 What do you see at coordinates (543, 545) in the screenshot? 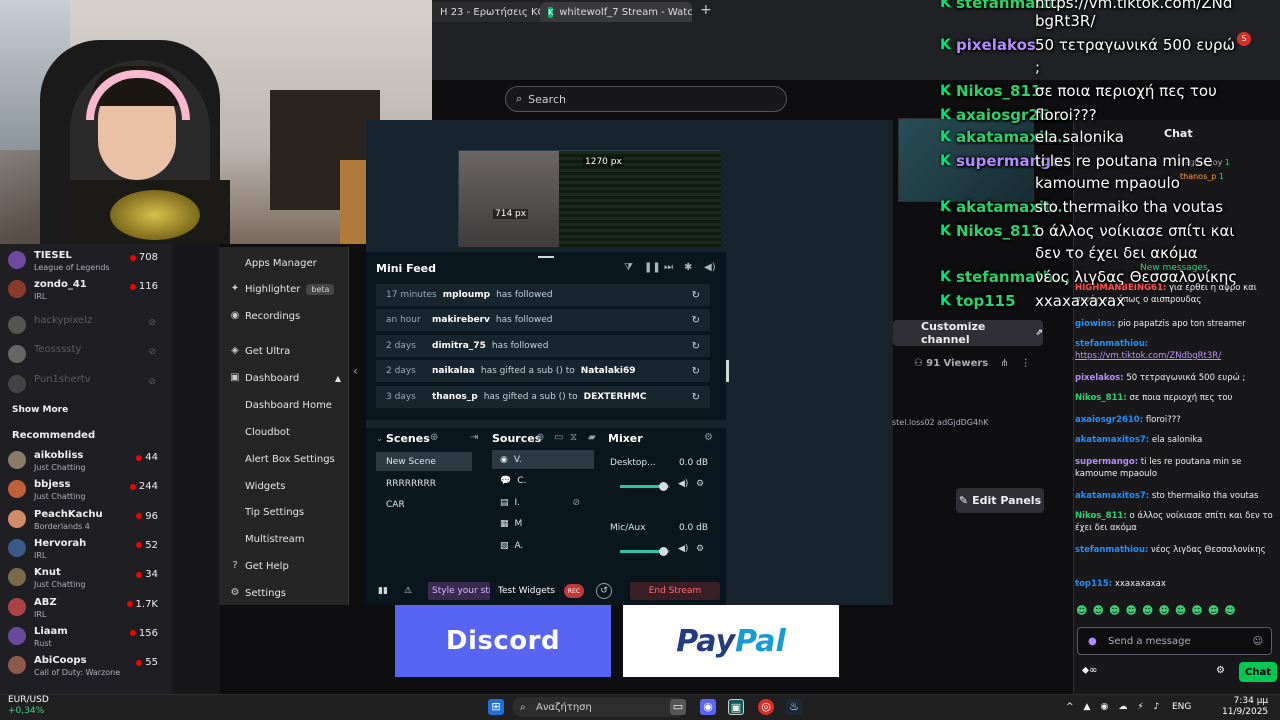
I see `source-item: ▧ A.` at bounding box center [543, 545].